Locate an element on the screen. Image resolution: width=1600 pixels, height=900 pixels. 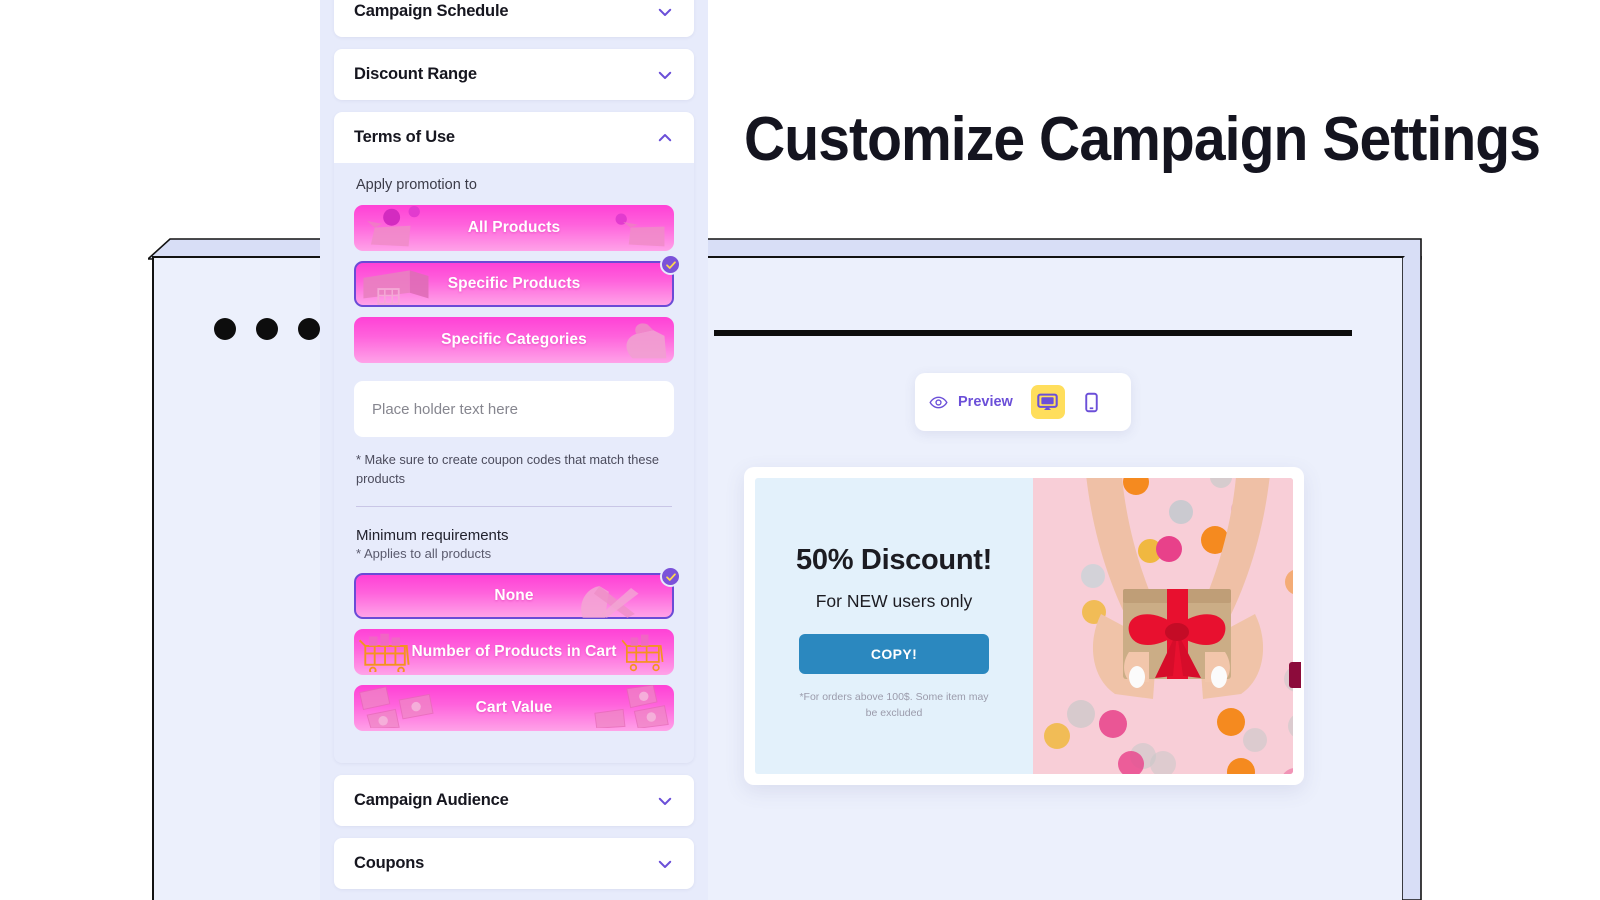
minimum-requirements-sub: * Applies to all products is located at coordinates (424, 554).